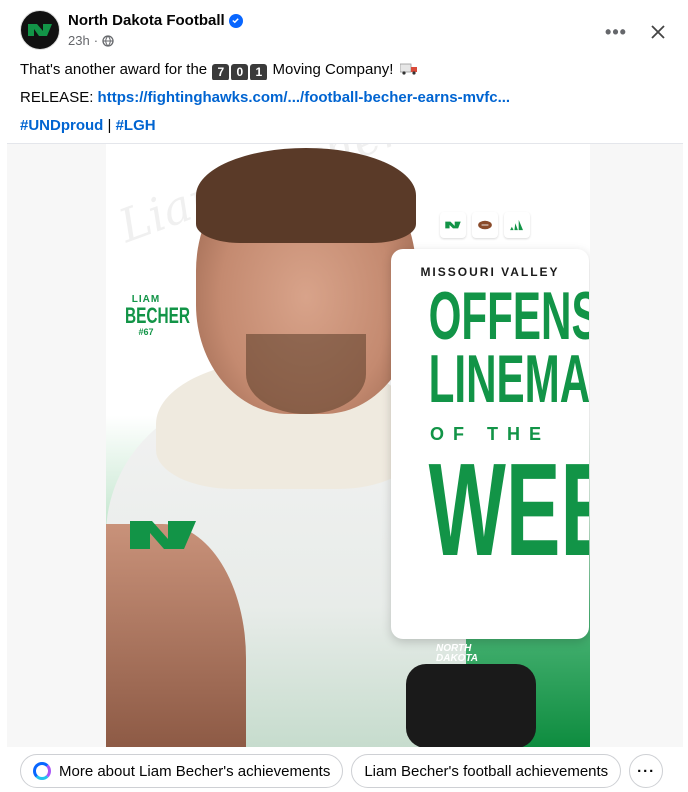 This screenshot has height=792, width=688. I want to click on chip-2-label: Liam Becher's football achievements, so click(486, 771).